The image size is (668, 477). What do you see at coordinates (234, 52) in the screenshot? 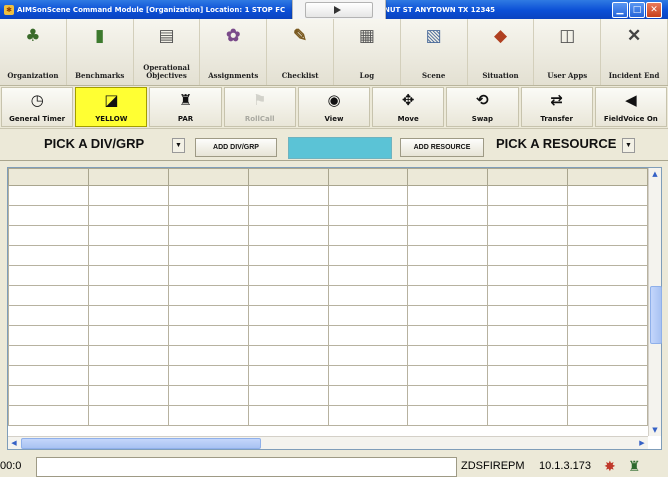
I see `toolbar-button-assignments: ✿ Assignments` at bounding box center [234, 52].